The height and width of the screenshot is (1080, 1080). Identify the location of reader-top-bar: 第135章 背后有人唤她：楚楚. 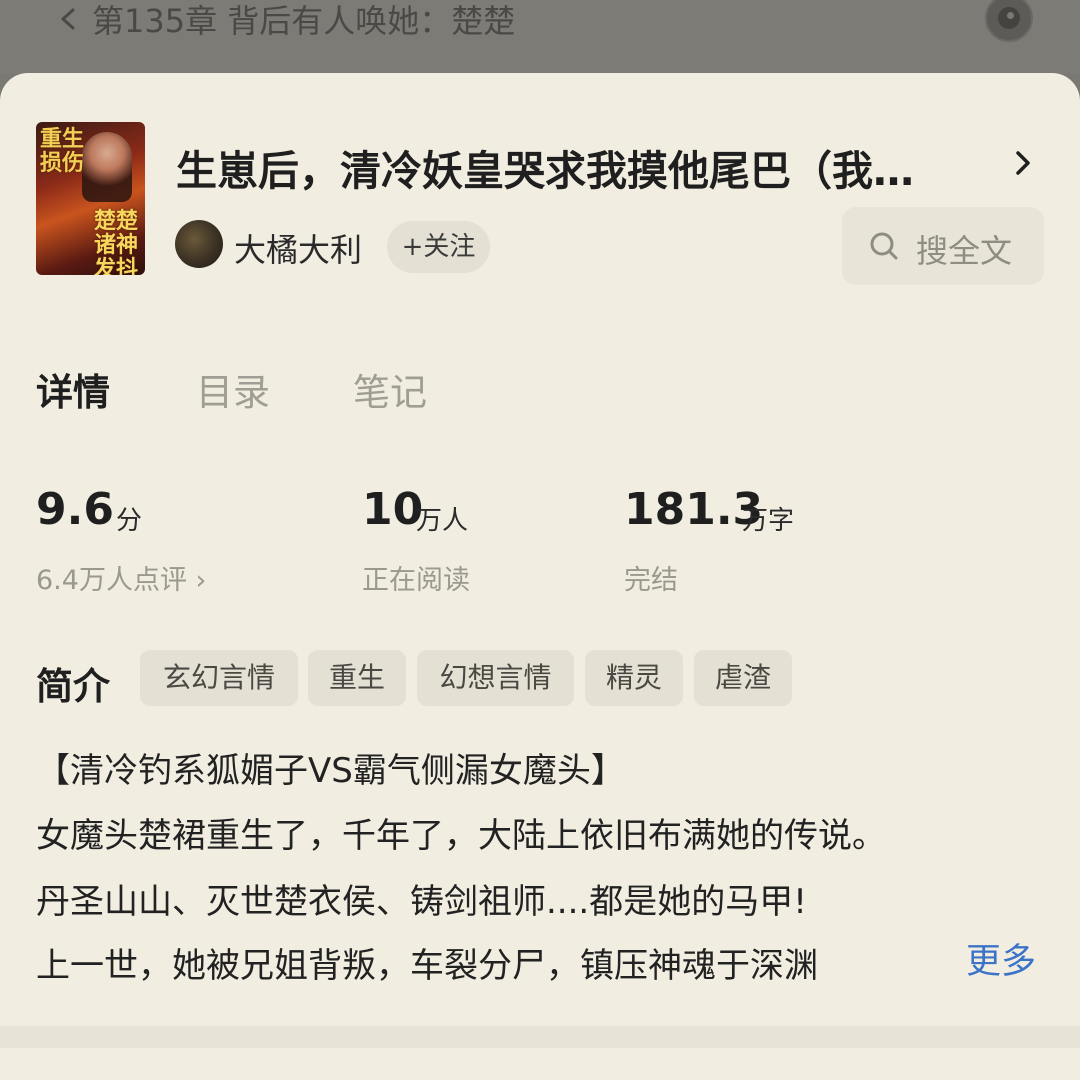
(540, 37).